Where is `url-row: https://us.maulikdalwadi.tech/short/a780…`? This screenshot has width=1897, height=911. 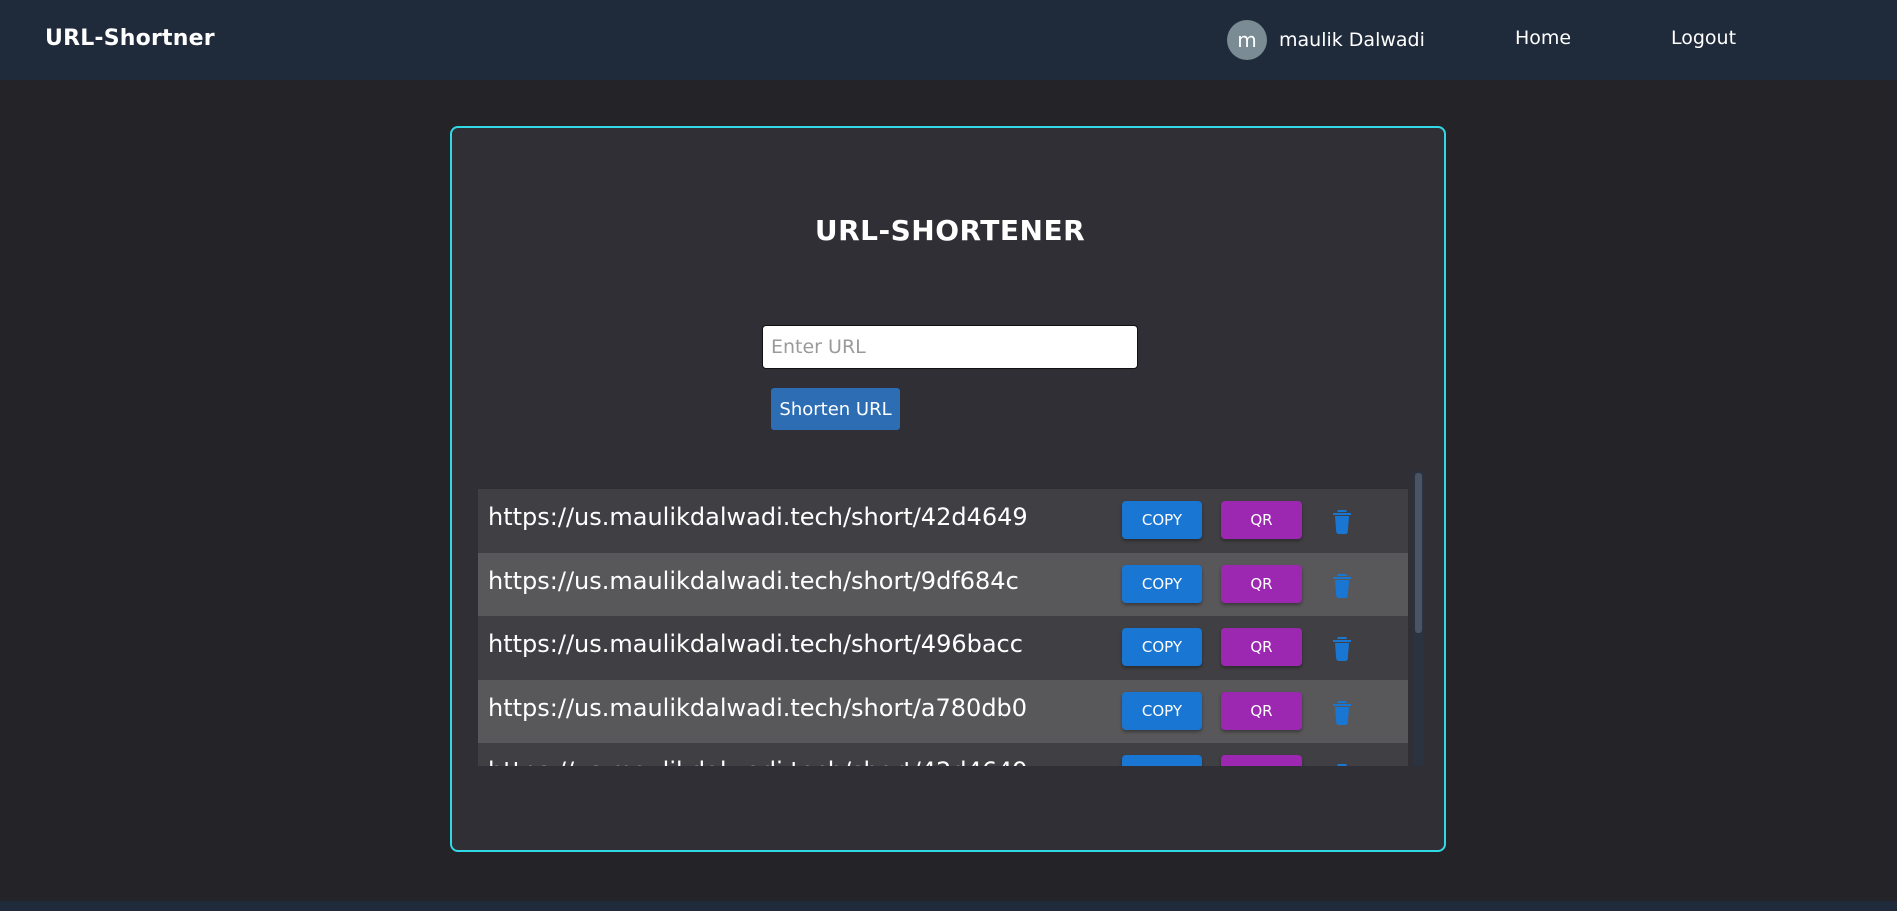
url-row: https://us.maulikdalwadi.tech/short/a780… is located at coordinates (943, 711).